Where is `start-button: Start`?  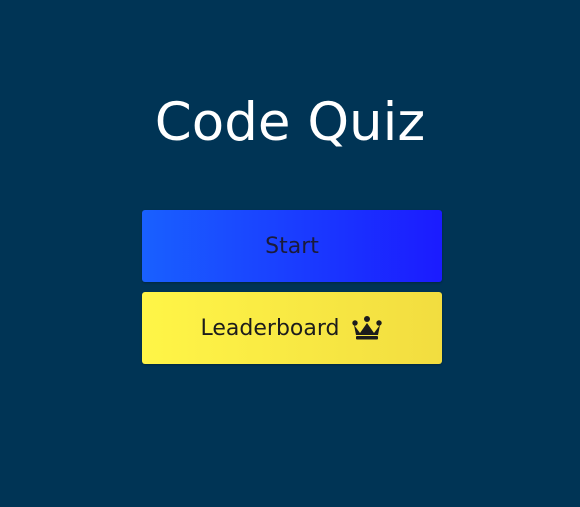 start-button: Start is located at coordinates (292, 246).